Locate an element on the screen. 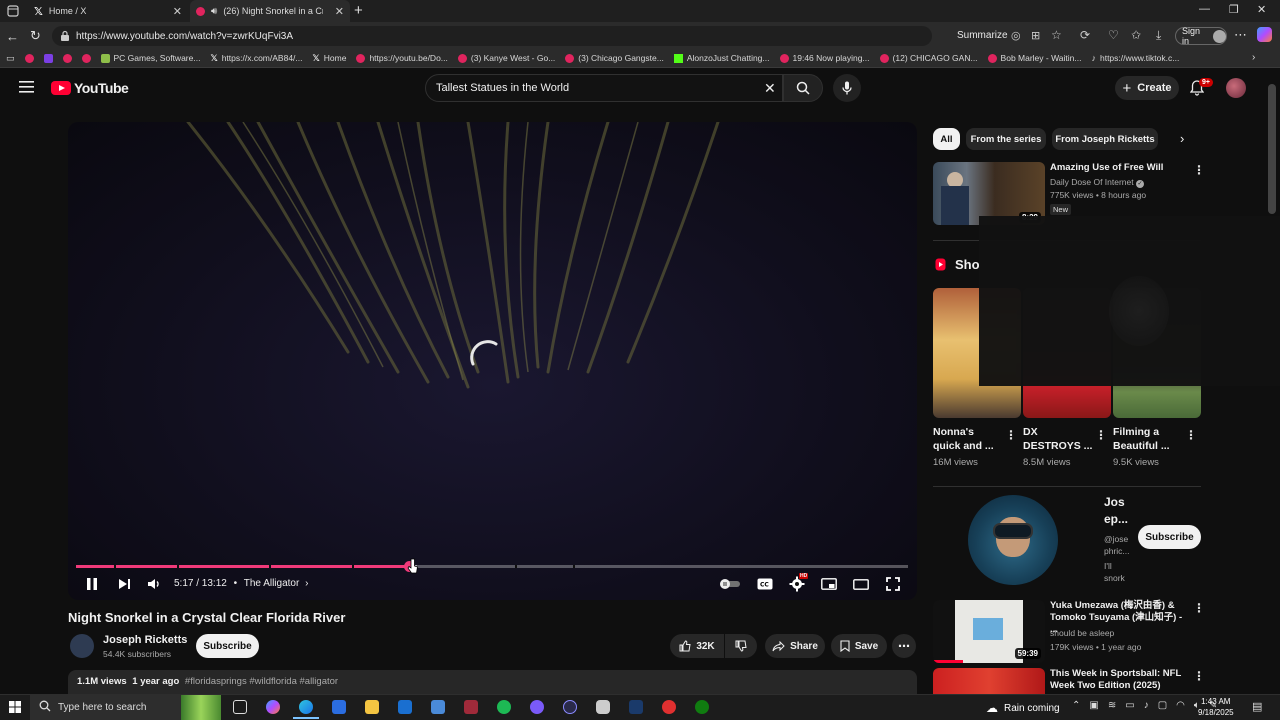 Image resolution: width=1280 pixels, height=720 pixels. twitch-bookmark-icon is located at coordinates (48, 58).